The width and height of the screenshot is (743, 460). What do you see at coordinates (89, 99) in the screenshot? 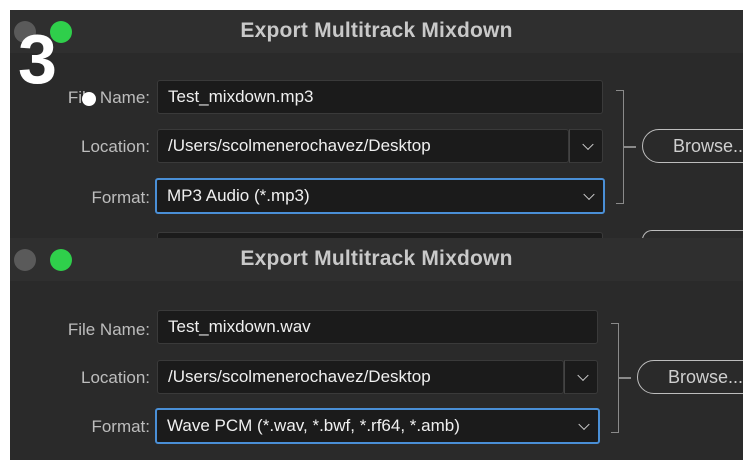
I see `step-number-dot` at bounding box center [89, 99].